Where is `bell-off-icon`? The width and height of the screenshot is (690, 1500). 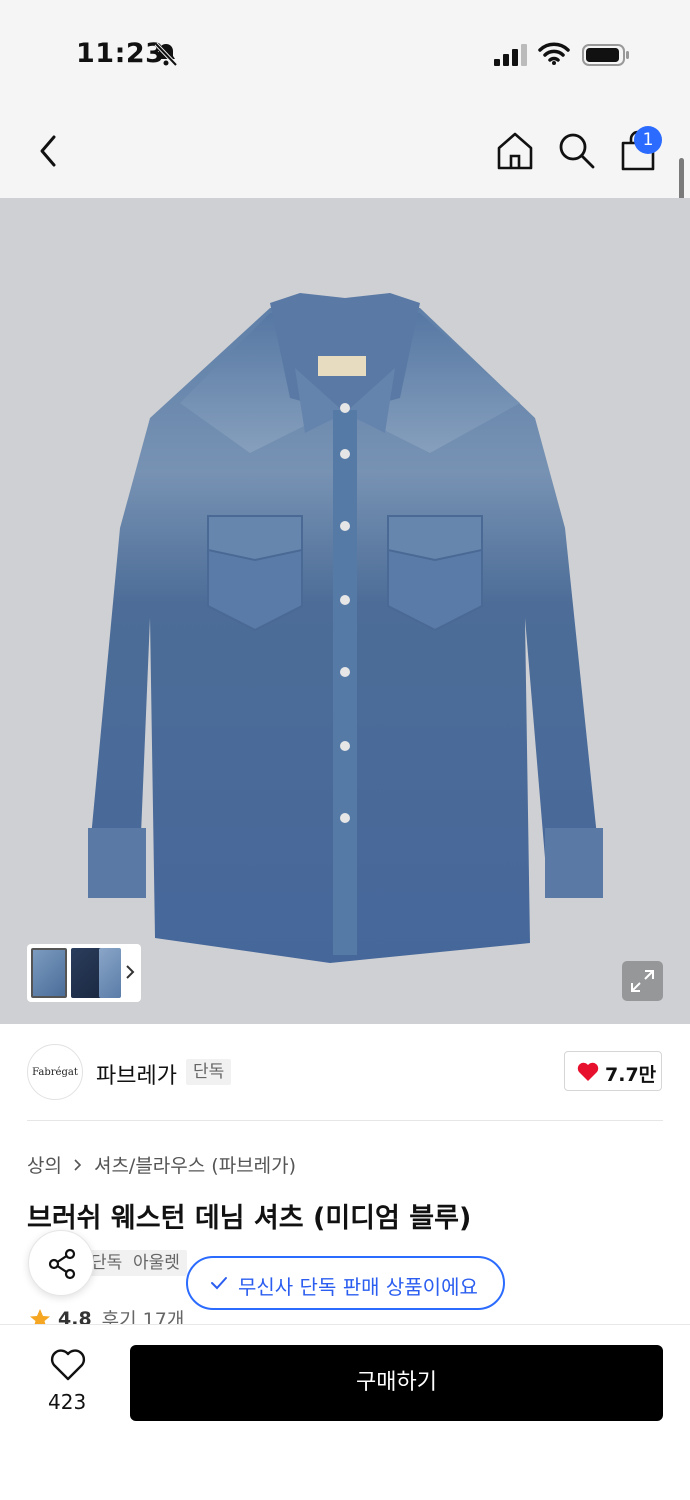 bell-off-icon is located at coordinates (166, 54).